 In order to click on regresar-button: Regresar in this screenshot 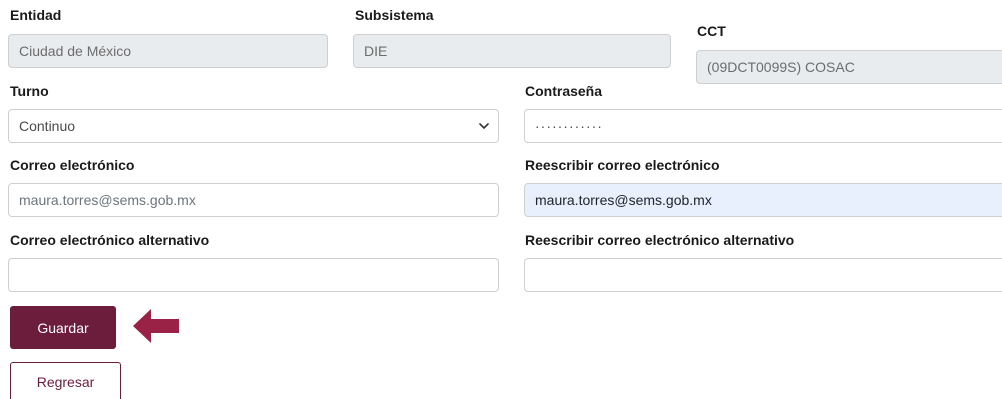, I will do `click(65, 380)`.